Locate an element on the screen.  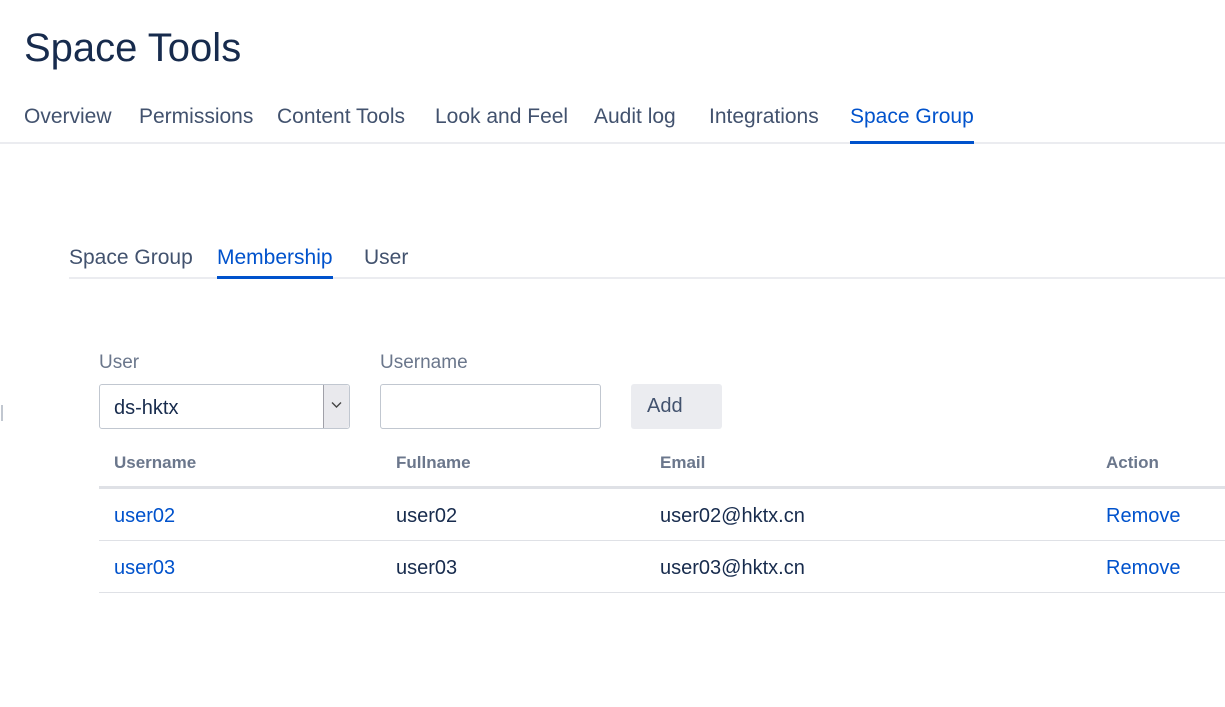
email-cell: user02@hktx.cn is located at coordinates (732, 516).